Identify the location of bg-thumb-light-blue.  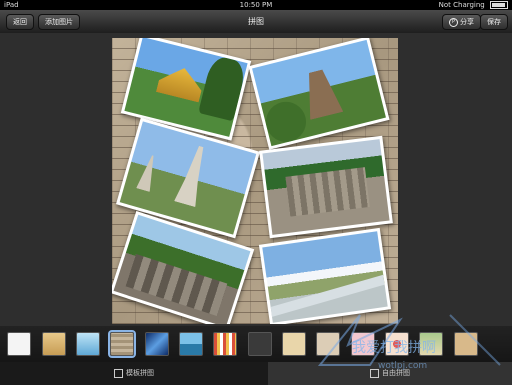
(88, 344).